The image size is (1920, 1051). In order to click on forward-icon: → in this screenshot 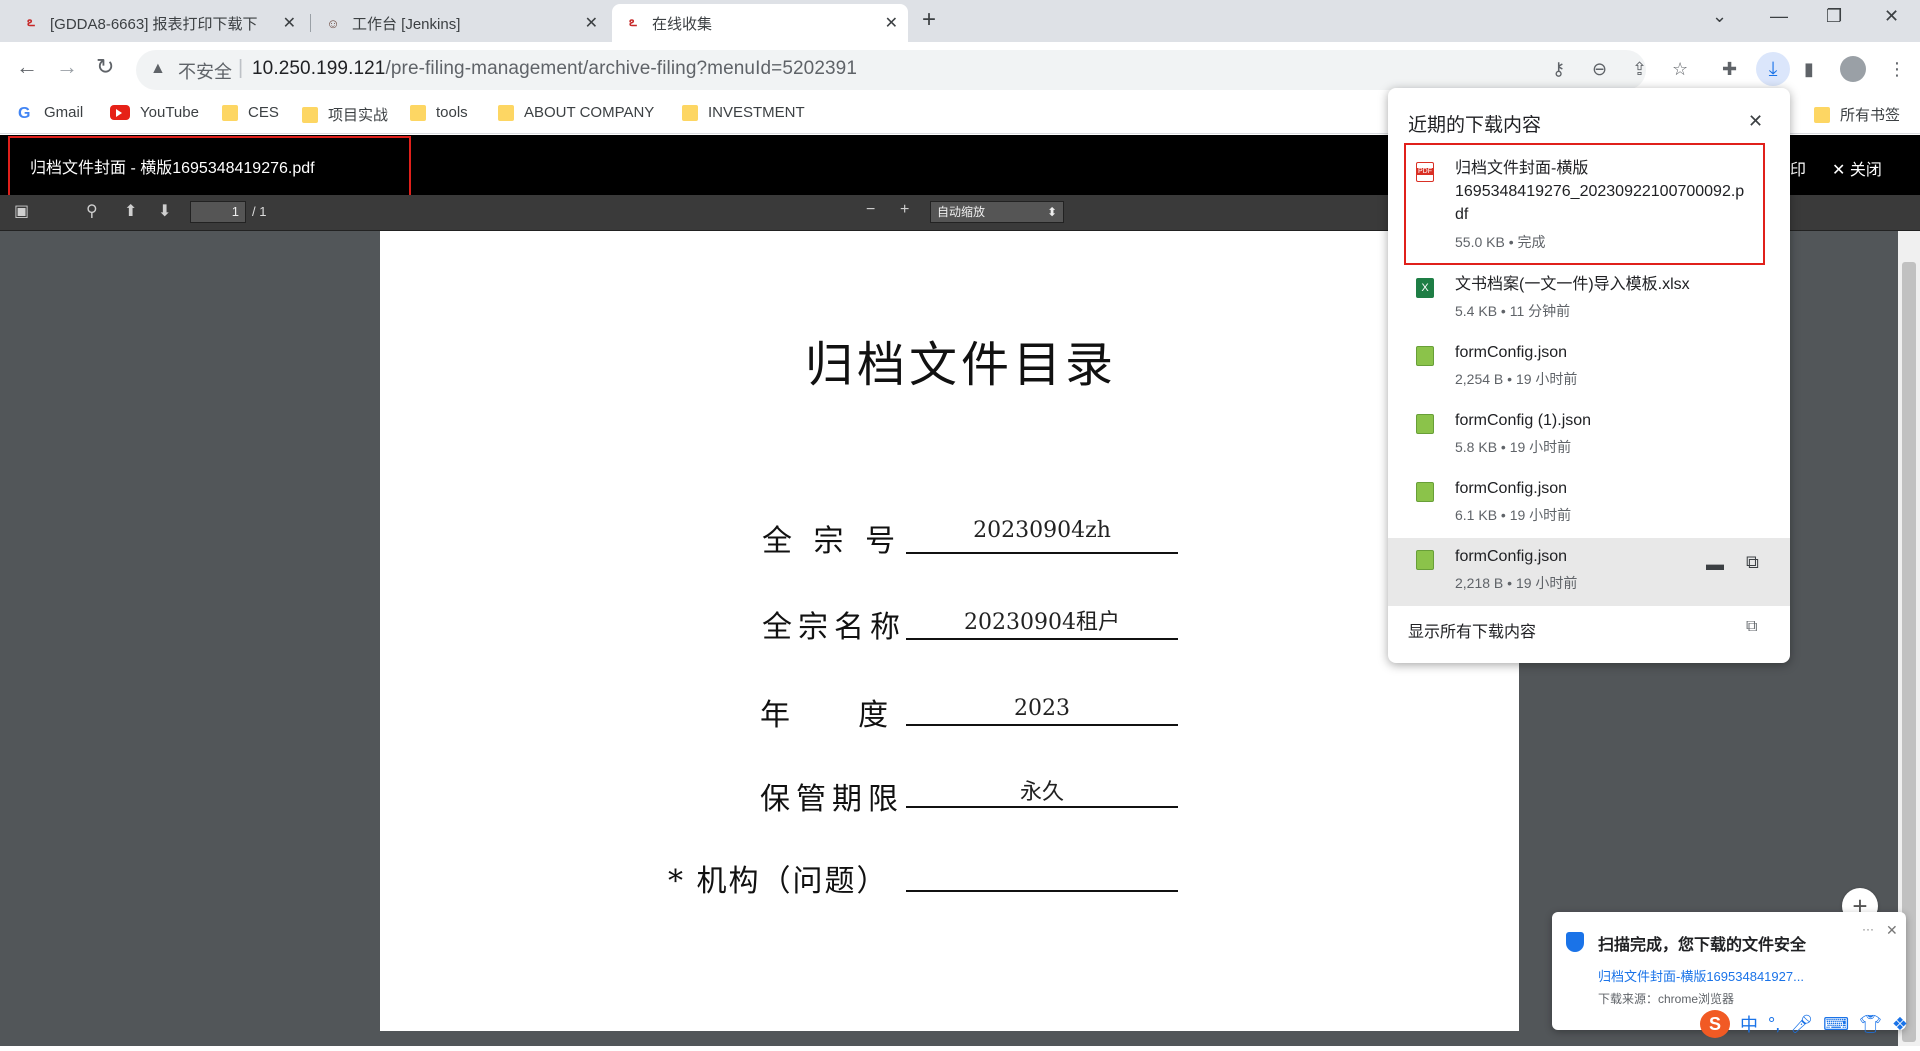, I will do `click(67, 67)`.